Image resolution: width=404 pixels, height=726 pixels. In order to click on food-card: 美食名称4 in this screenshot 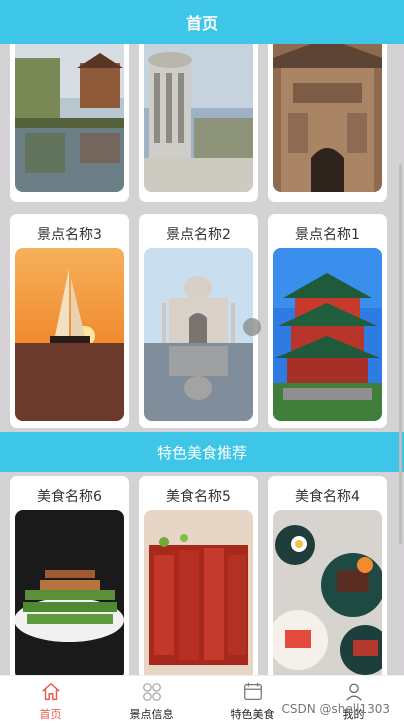, I will do `click(327, 576)`.